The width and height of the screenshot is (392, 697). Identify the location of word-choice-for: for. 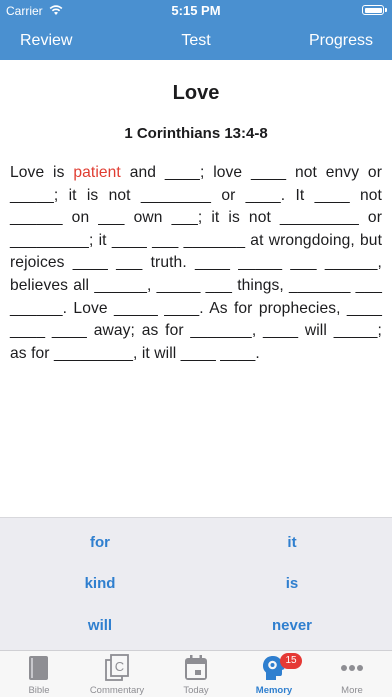
(100, 542).